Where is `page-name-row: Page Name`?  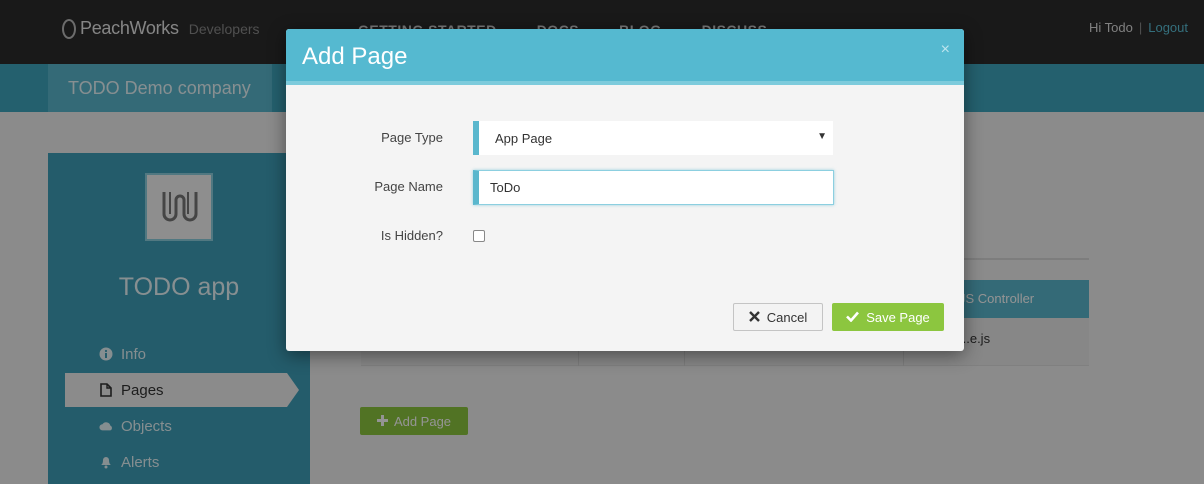
page-name-row: Page Name is located at coordinates (625, 187).